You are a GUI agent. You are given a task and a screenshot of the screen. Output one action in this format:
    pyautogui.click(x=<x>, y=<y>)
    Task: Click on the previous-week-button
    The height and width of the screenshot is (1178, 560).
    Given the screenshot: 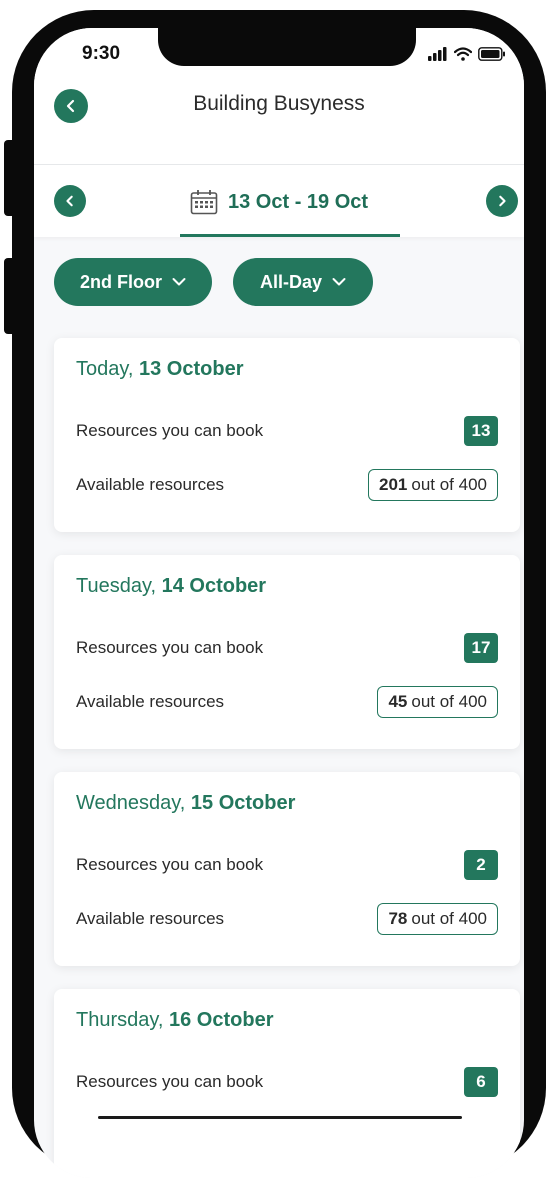 What is the action you would take?
    pyautogui.click(x=70, y=201)
    